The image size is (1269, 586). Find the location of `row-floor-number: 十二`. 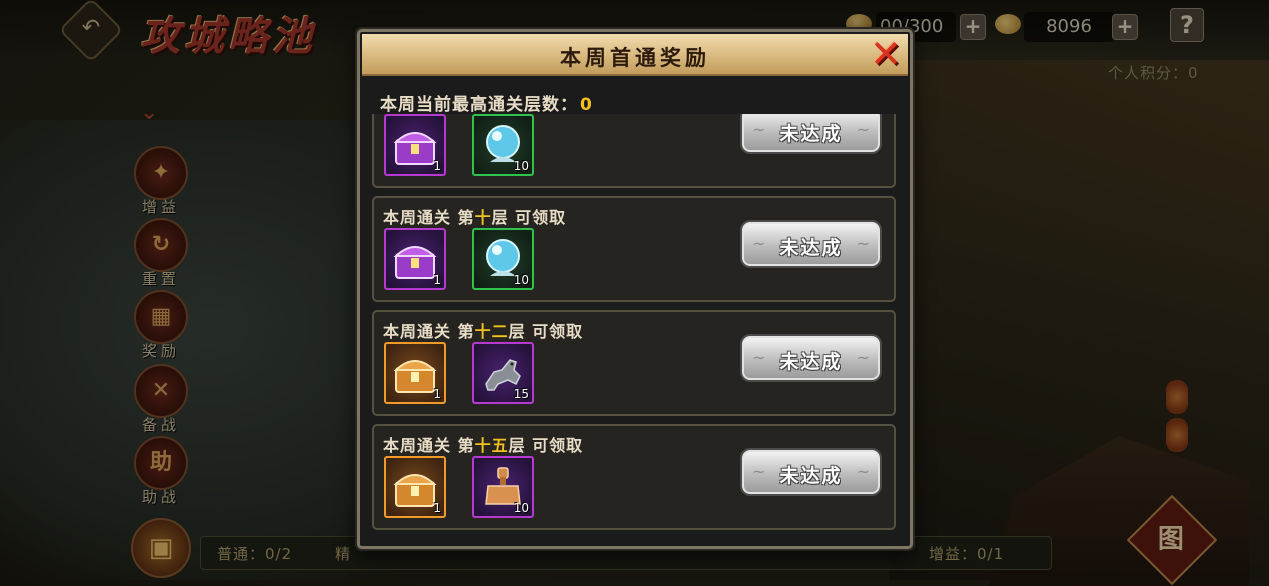

row-floor-number: 十二 is located at coordinates (491, 331).